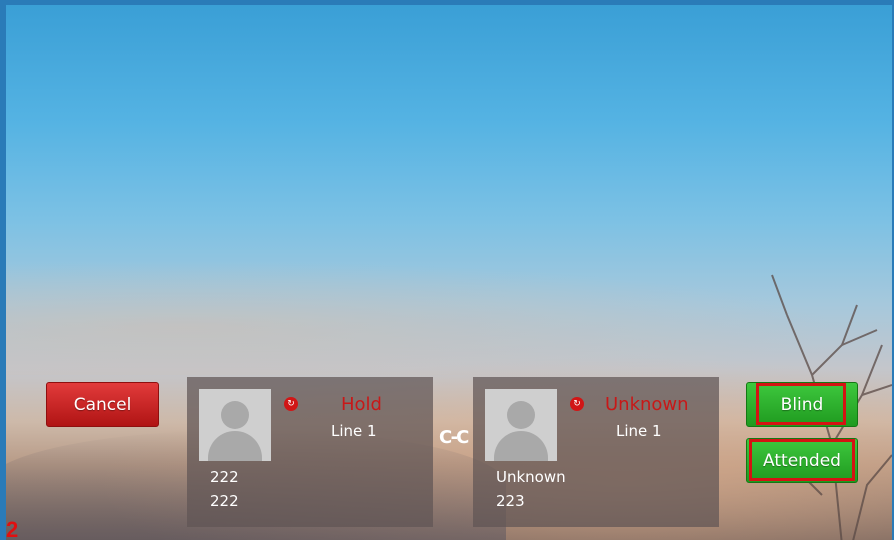 The height and width of the screenshot is (540, 894). I want to click on transfer-icon: C-C, so click(454, 437).